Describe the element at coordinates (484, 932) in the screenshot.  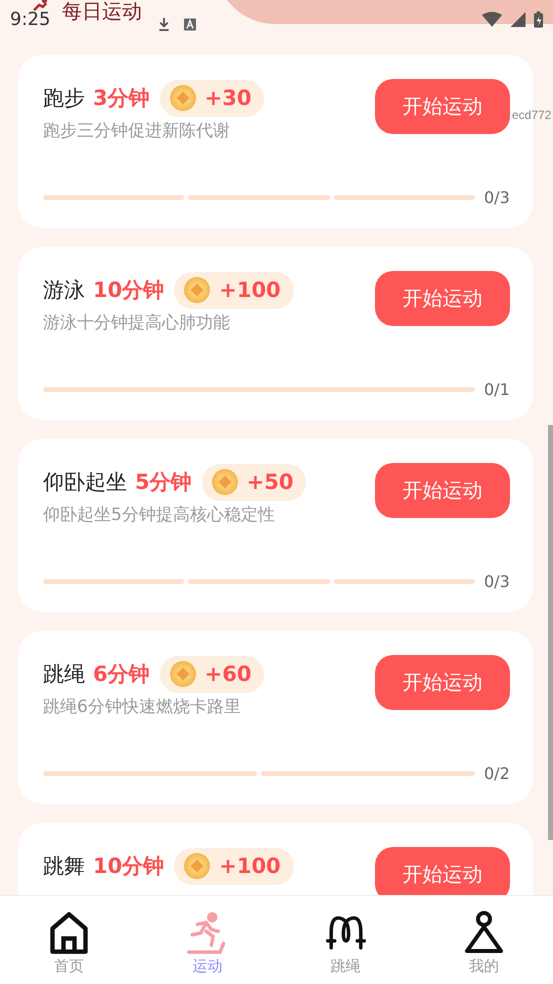
I see `person-icon` at that location.